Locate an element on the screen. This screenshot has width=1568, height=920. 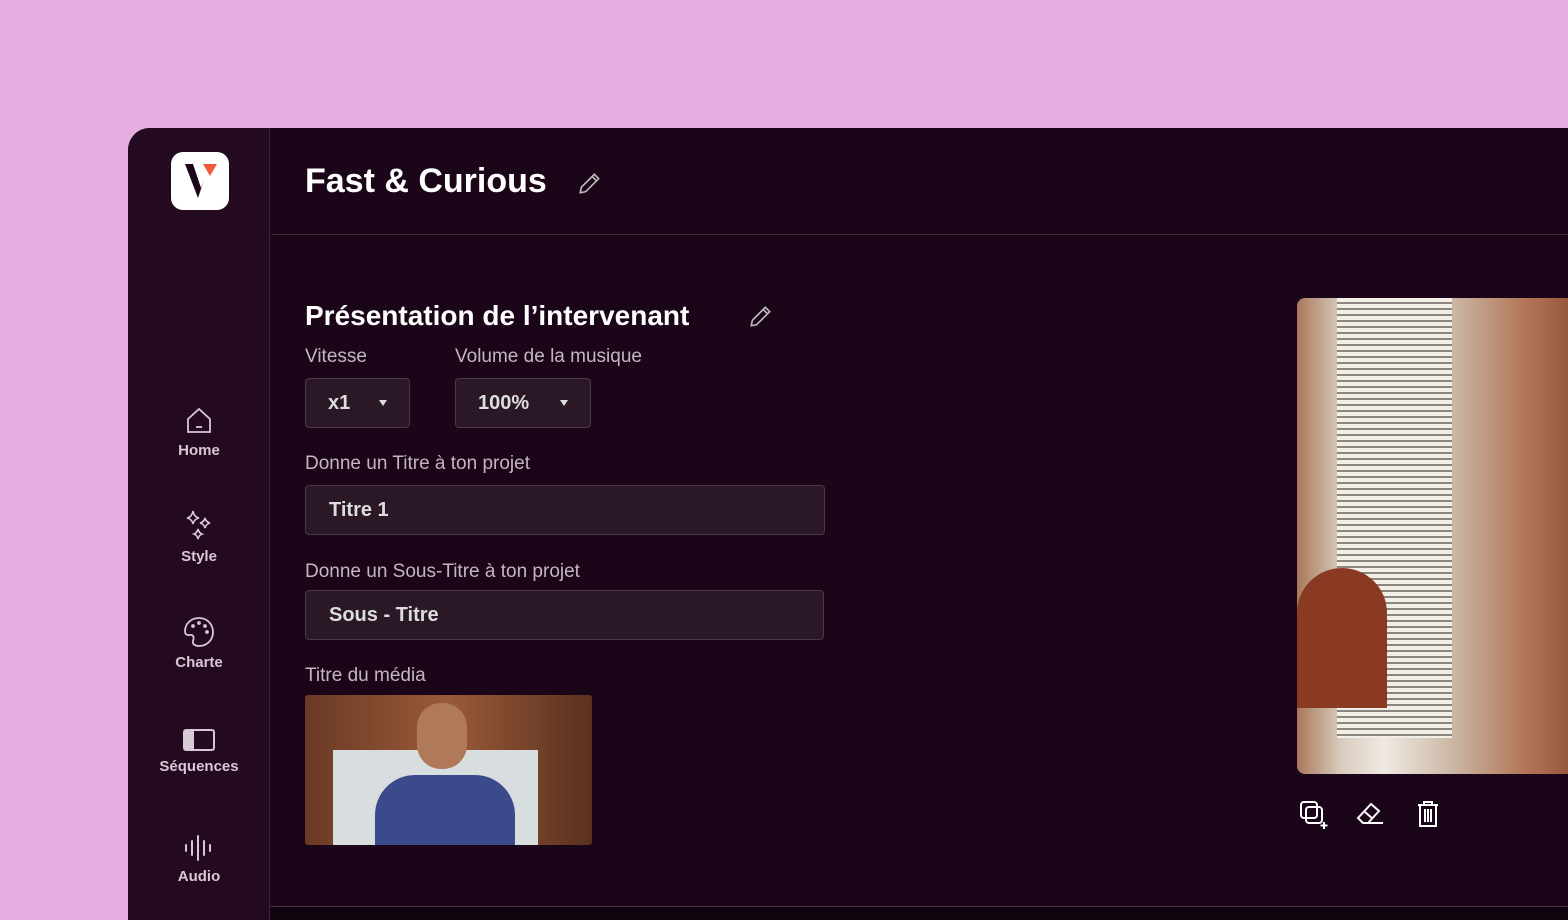
volume-label: Volume de la musique is located at coordinates (548, 356).